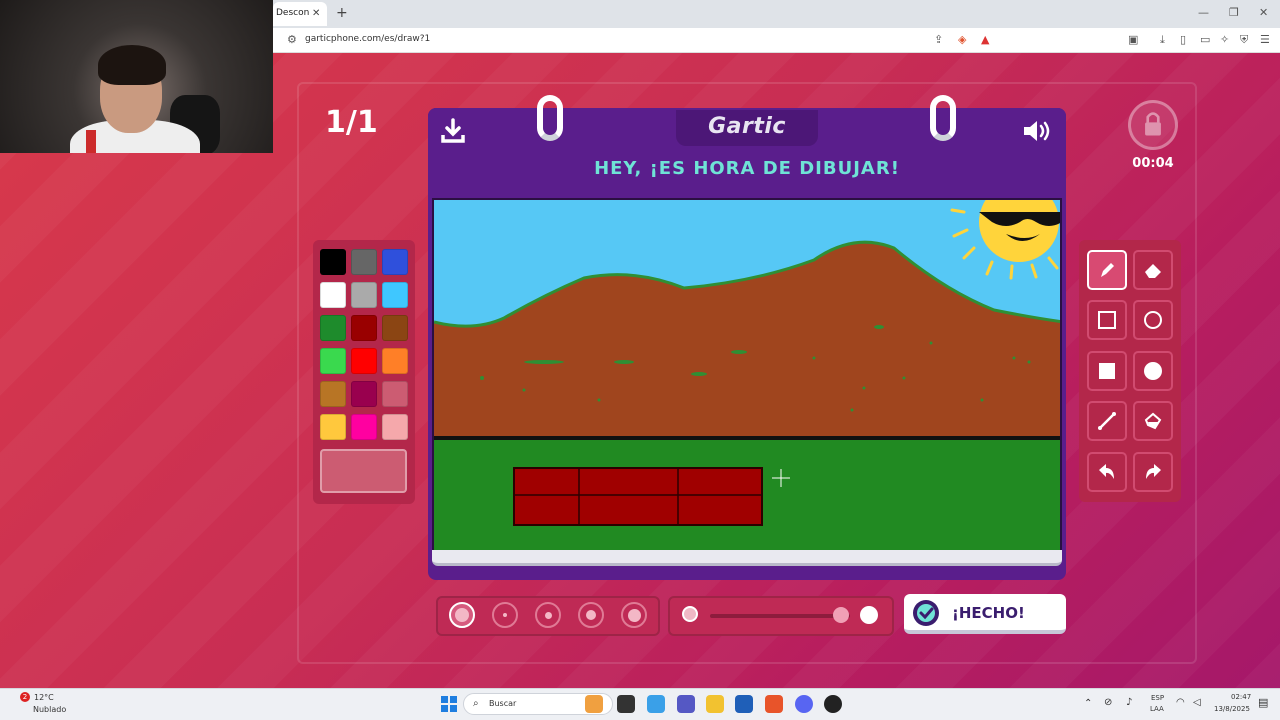 The width and height of the screenshot is (1280, 720). I want to click on obs-icon, so click(833, 704).